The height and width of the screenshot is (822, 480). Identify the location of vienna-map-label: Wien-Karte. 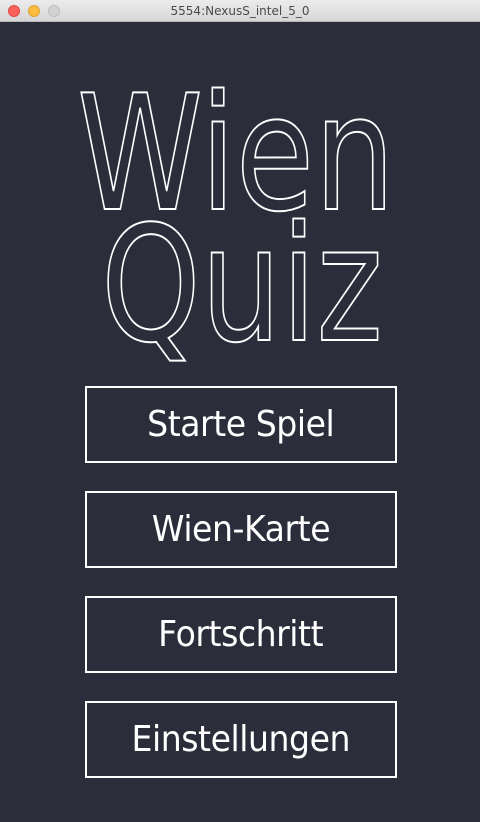
(241, 529).